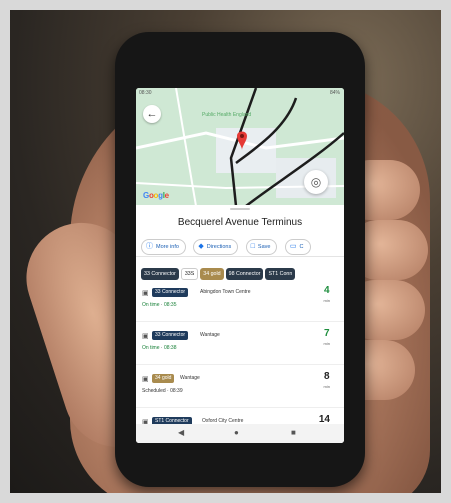 This screenshot has height=503, width=451. Describe the element at coordinates (159, 305) in the screenshot. I see `departure-status: On time · 08:35` at that location.